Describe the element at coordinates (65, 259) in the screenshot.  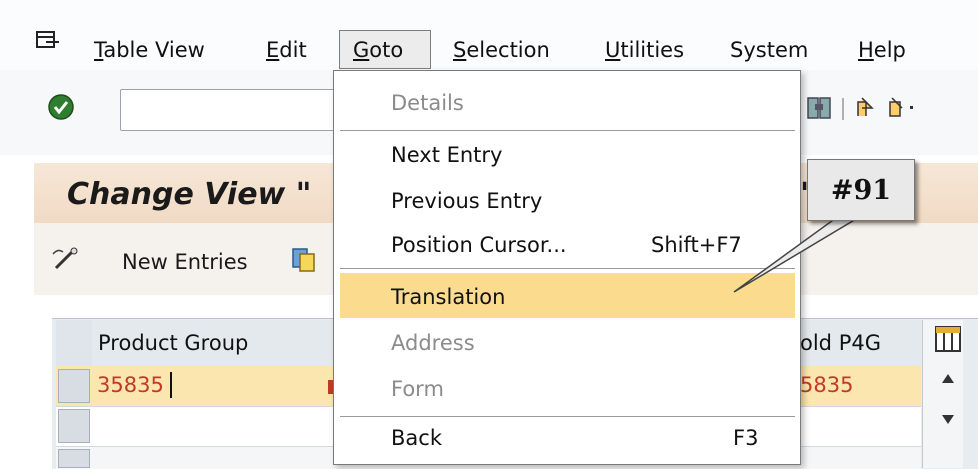
I see `new-entries-icon` at that location.